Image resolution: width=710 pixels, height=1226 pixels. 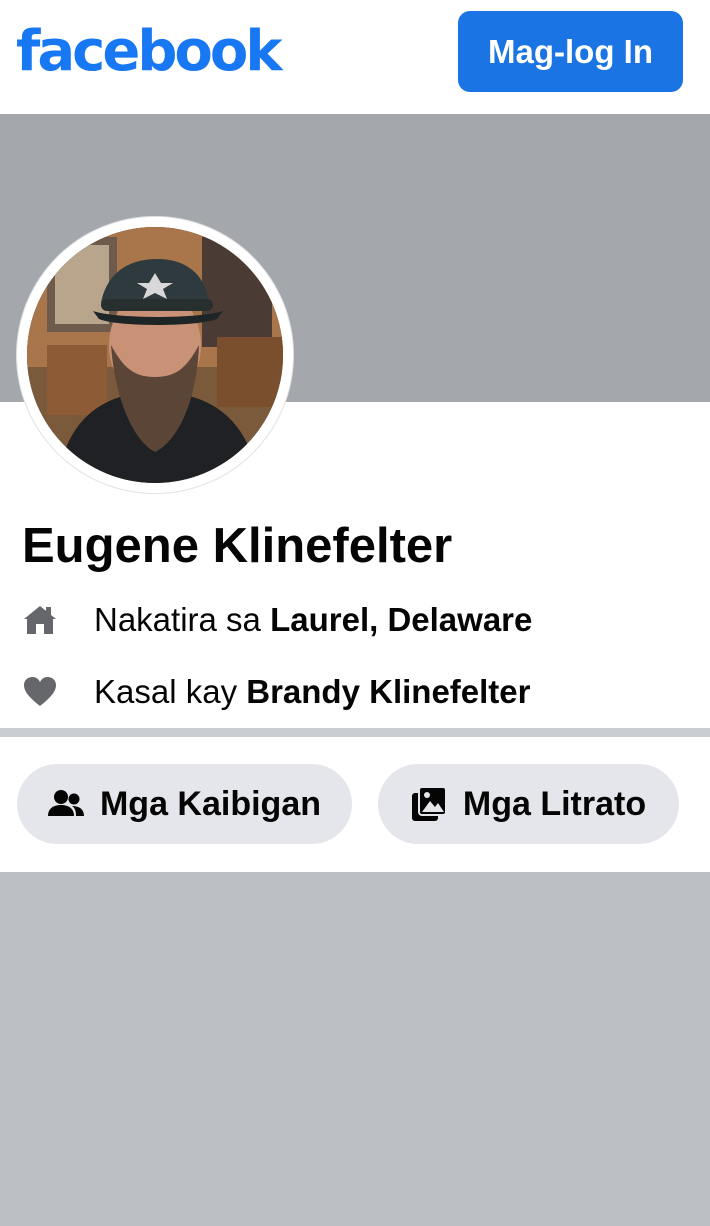 What do you see at coordinates (65, 803) in the screenshot?
I see `friends-icon` at bounding box center [65, 803].